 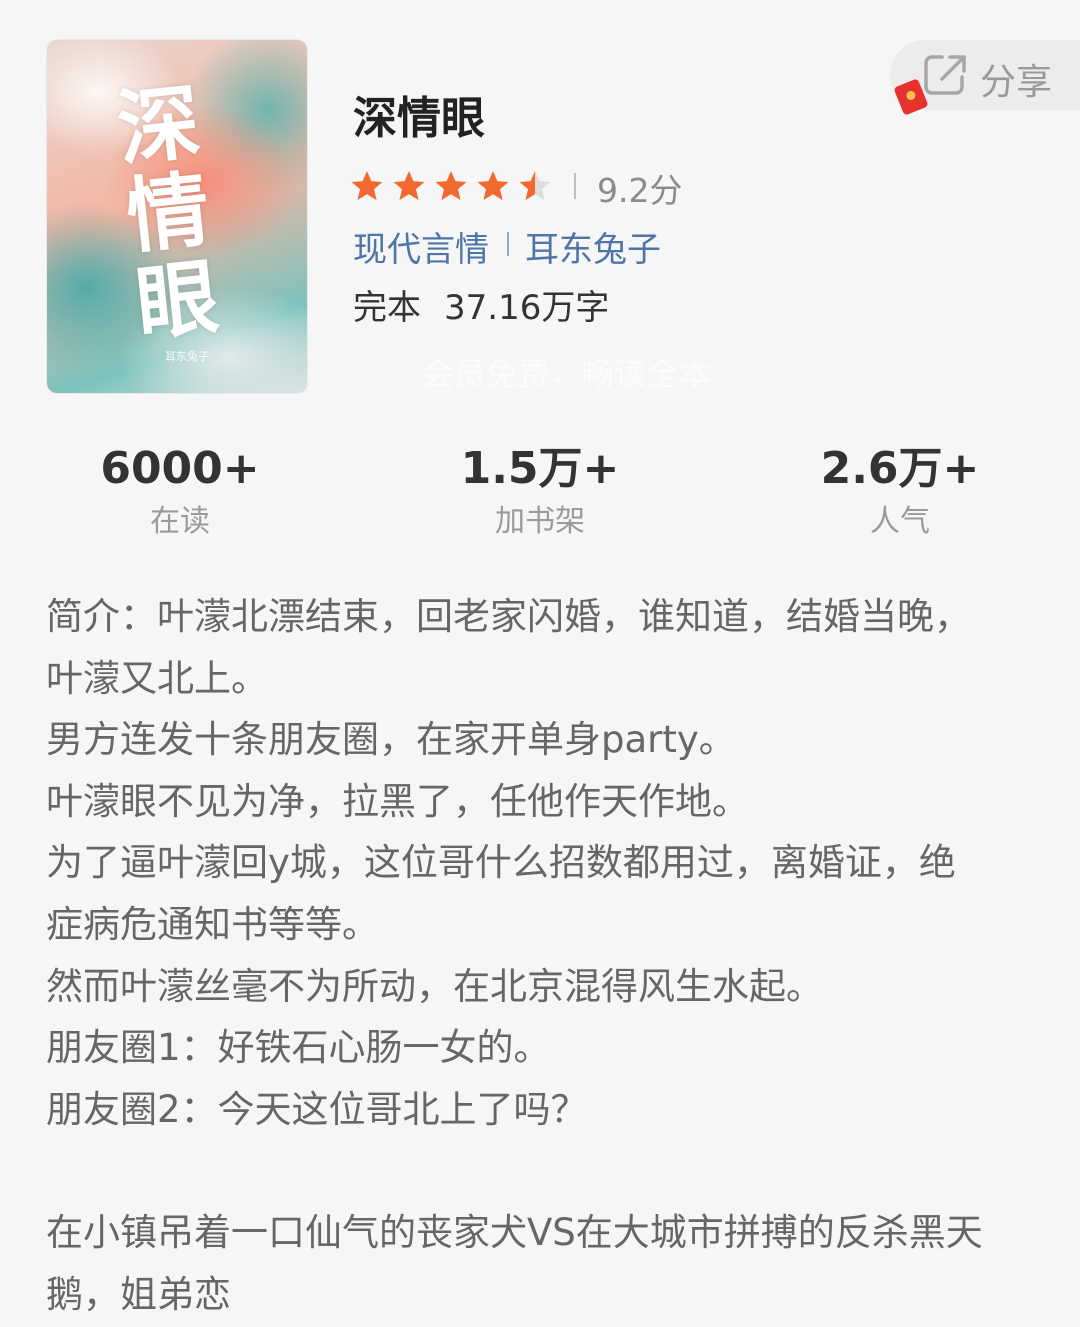 I want to click on share-icon, so click(x=945, y=75).